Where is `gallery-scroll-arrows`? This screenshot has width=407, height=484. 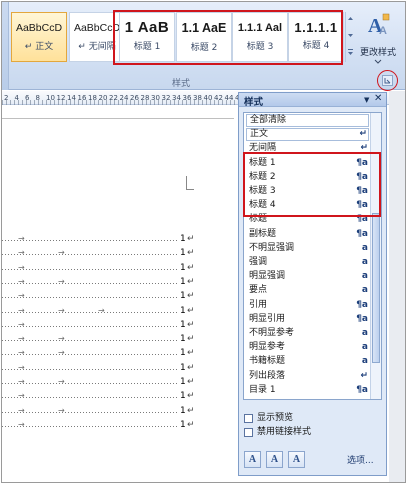
gallery-scroll-arrows is located at coordinates (349, 37).